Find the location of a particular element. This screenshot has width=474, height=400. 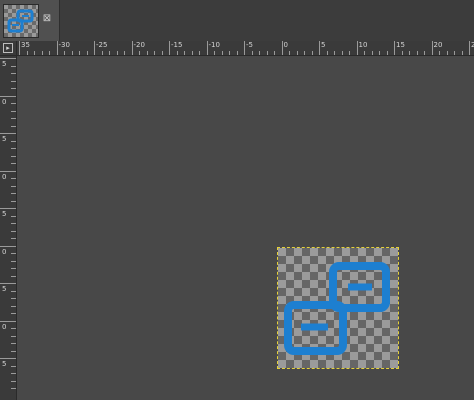

ruler-label: -20 is located at coordinates (139, 45).